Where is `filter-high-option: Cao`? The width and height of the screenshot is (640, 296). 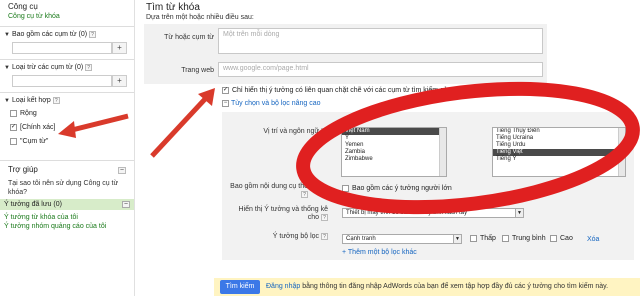 filter-high-option: Cao is located at coordinates (561, 238).